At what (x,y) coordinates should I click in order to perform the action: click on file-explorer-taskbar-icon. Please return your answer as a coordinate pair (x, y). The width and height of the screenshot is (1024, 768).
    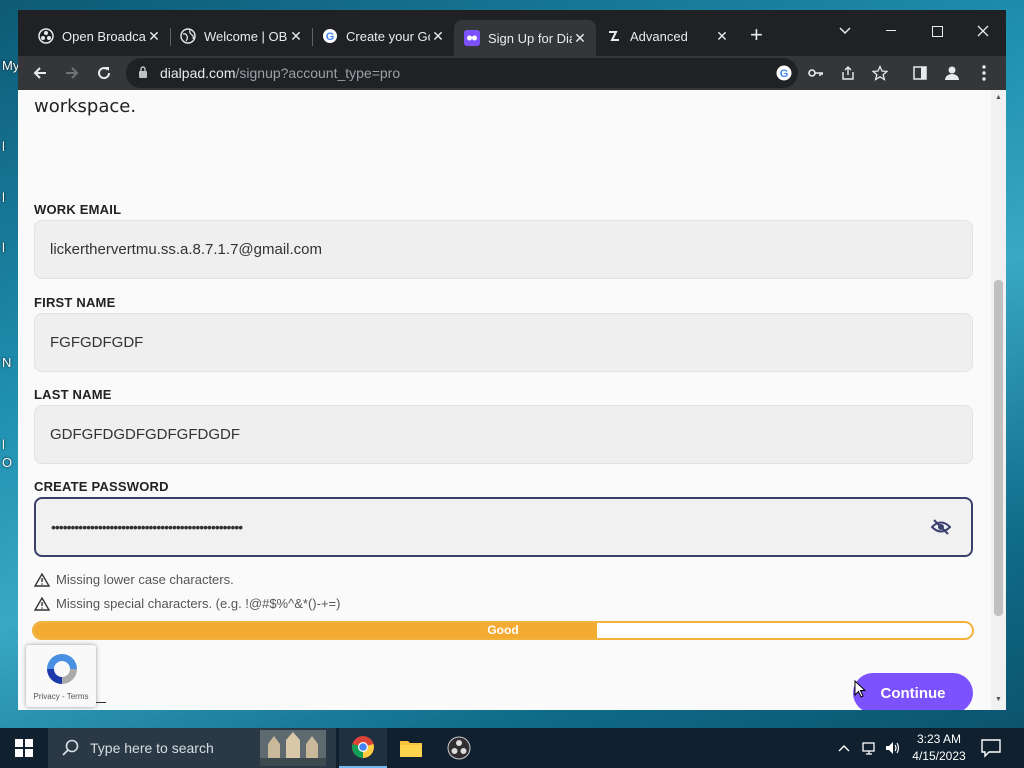
    Looking at the image, I should click on (411, 748).